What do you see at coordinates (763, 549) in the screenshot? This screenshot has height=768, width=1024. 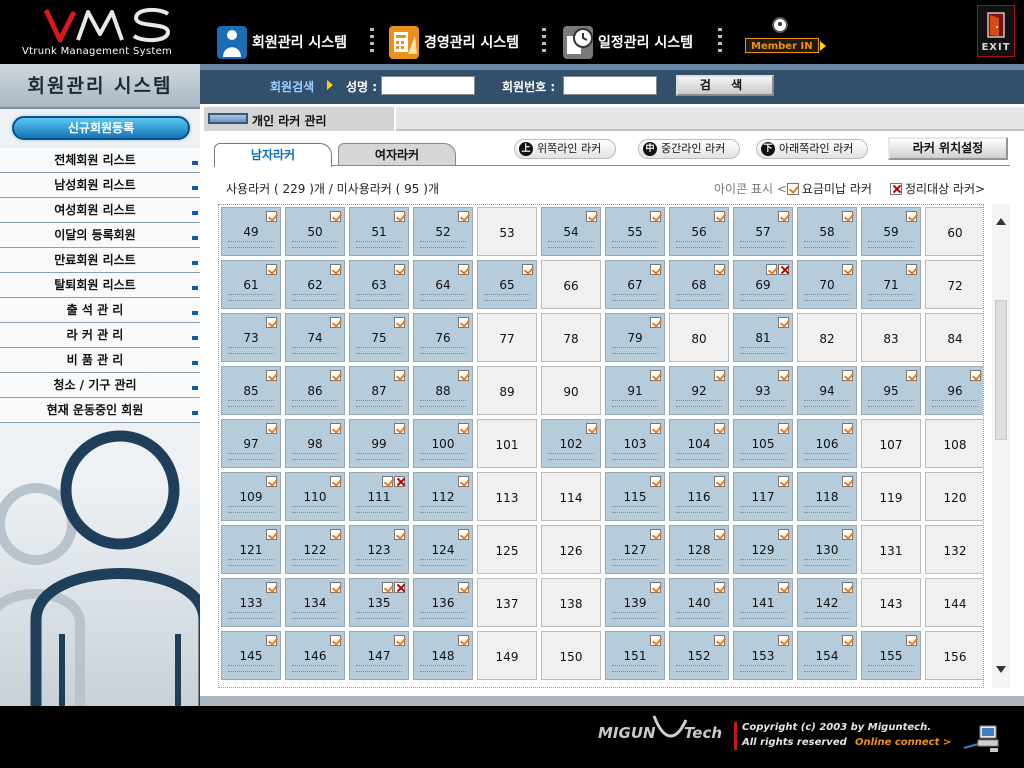 I see `locker-129: 129` at bounding box center [763, 549].